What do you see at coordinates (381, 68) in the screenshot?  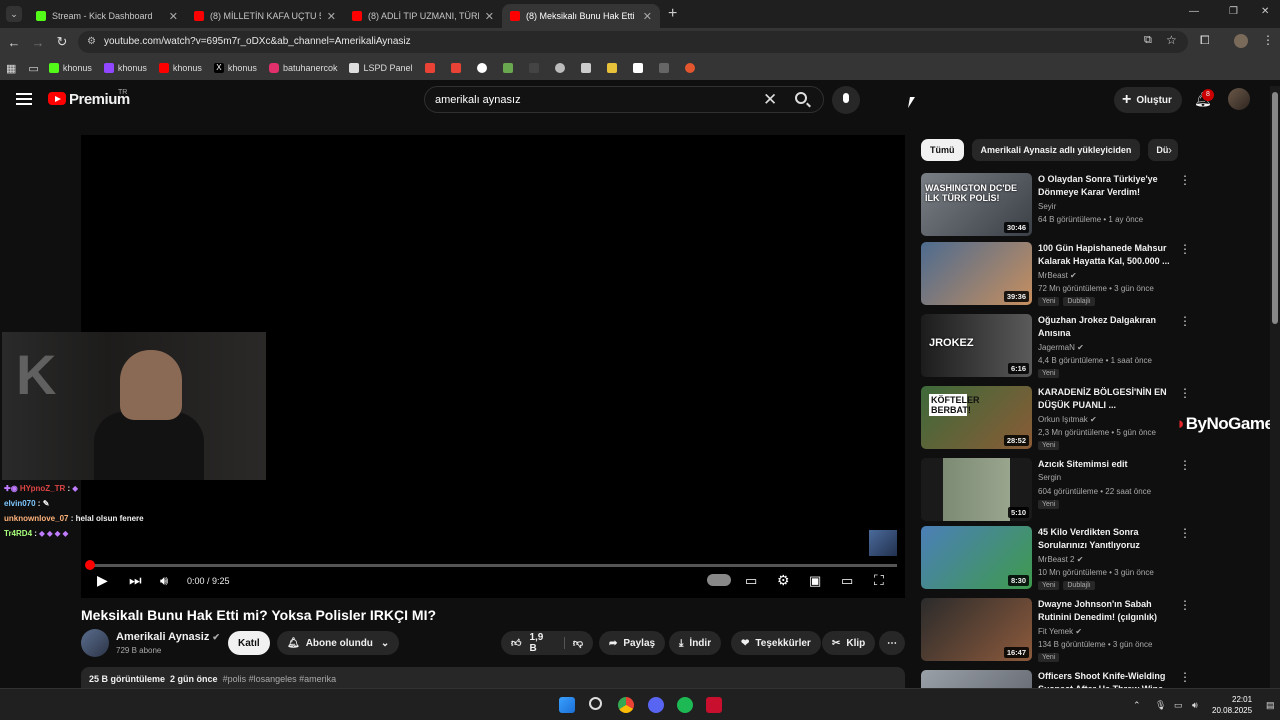 I see `bookmark-item: LSPD Panel` at bounding box center [381, 68].